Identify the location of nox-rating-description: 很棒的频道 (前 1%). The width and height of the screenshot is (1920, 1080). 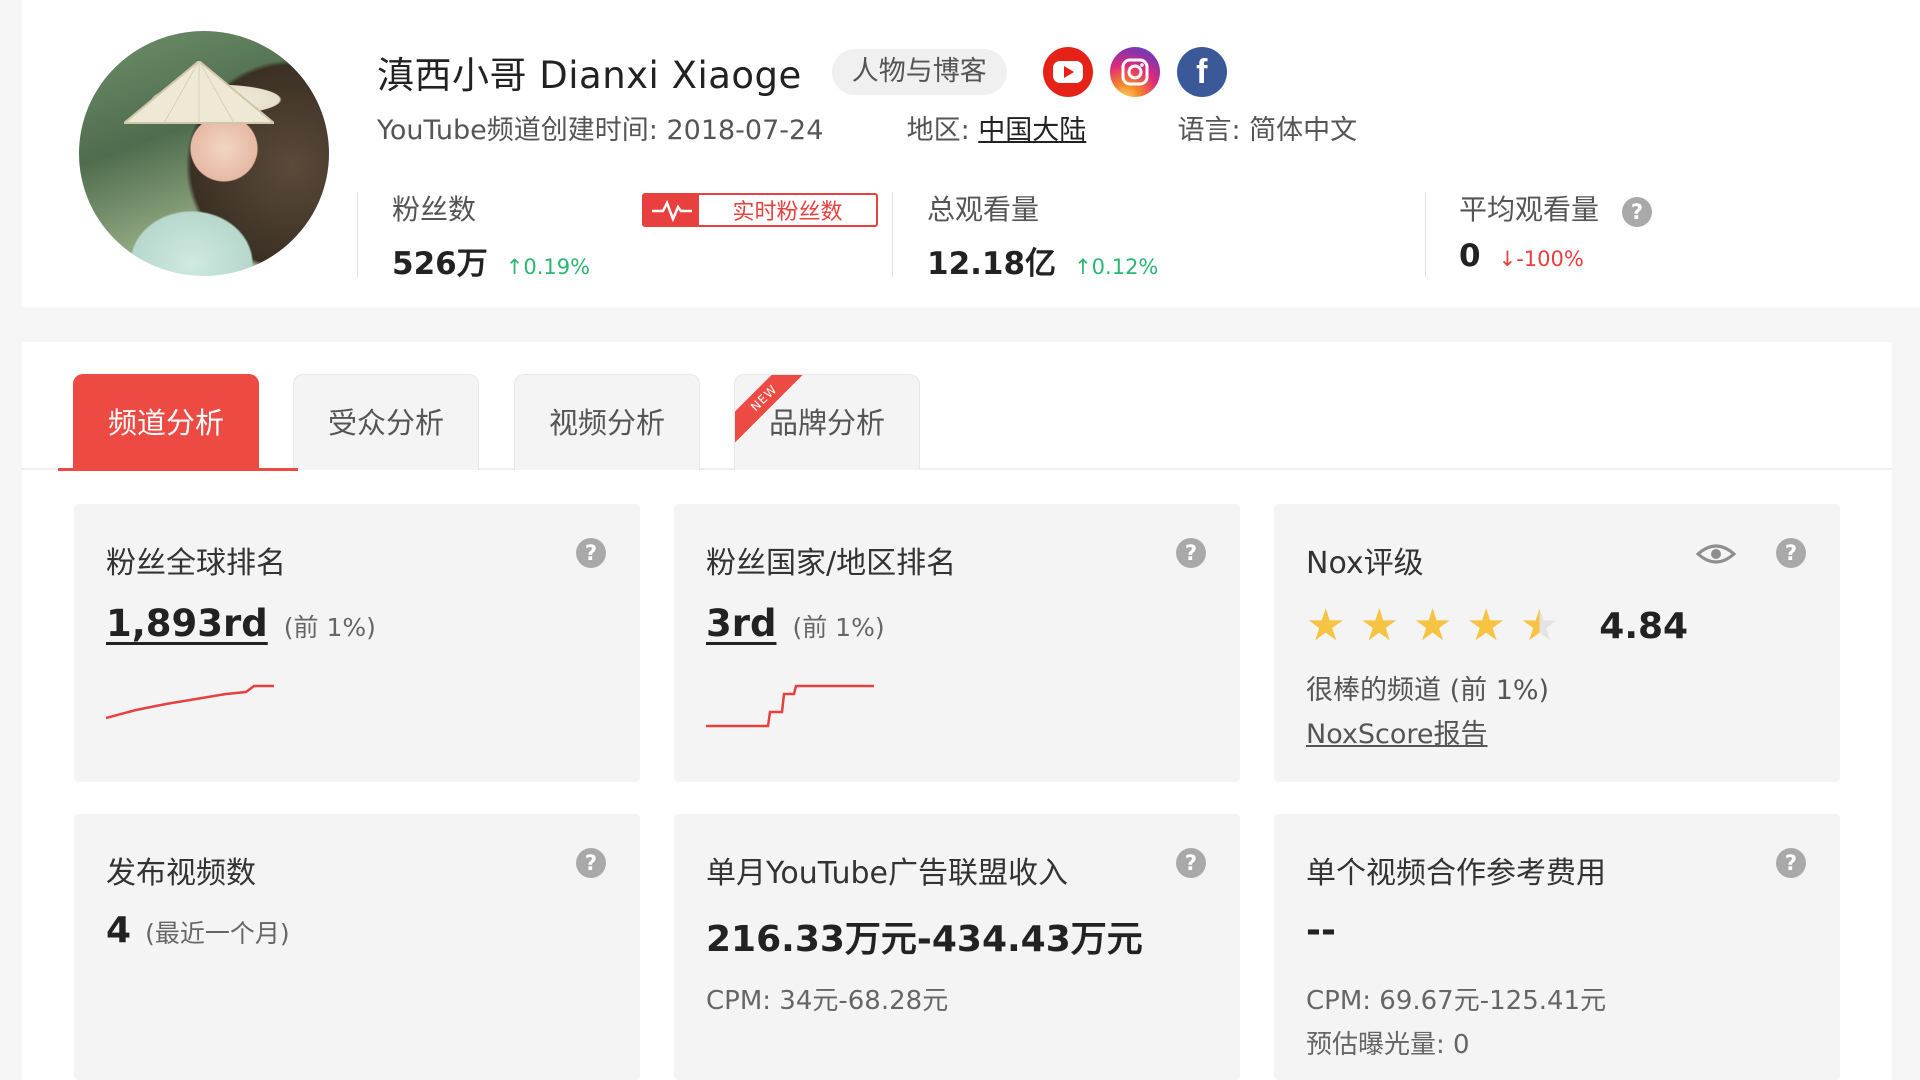
(1428, 690).